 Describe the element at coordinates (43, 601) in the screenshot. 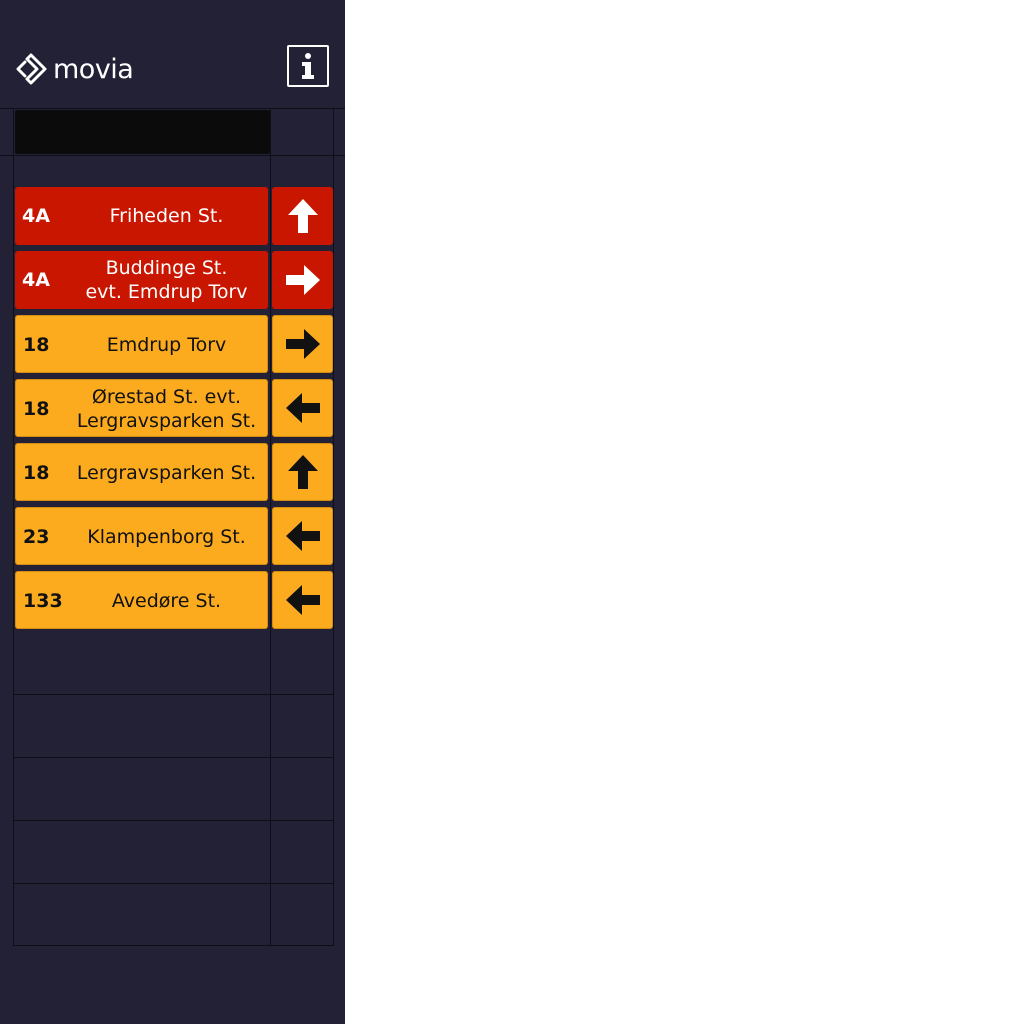

I see `route-number: 133` at that location.